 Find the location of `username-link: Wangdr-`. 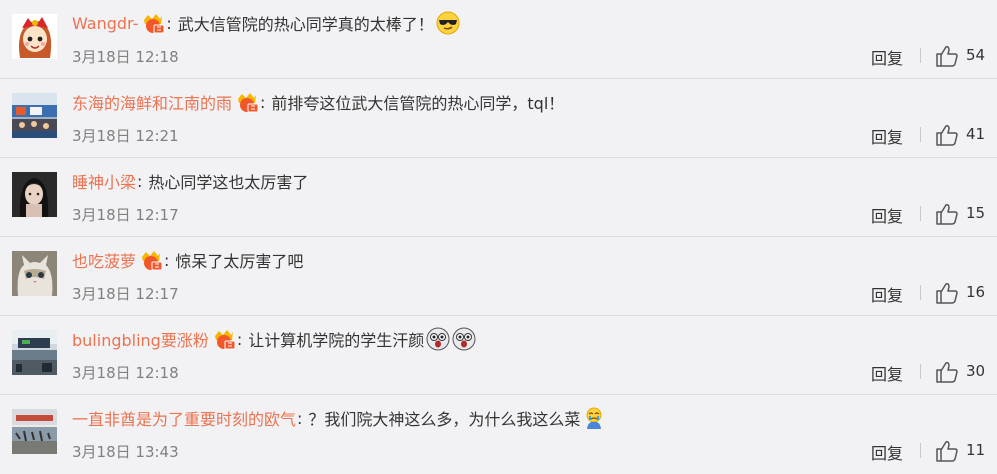

username-link: Wangdr- is located at coordinates (105, 23).